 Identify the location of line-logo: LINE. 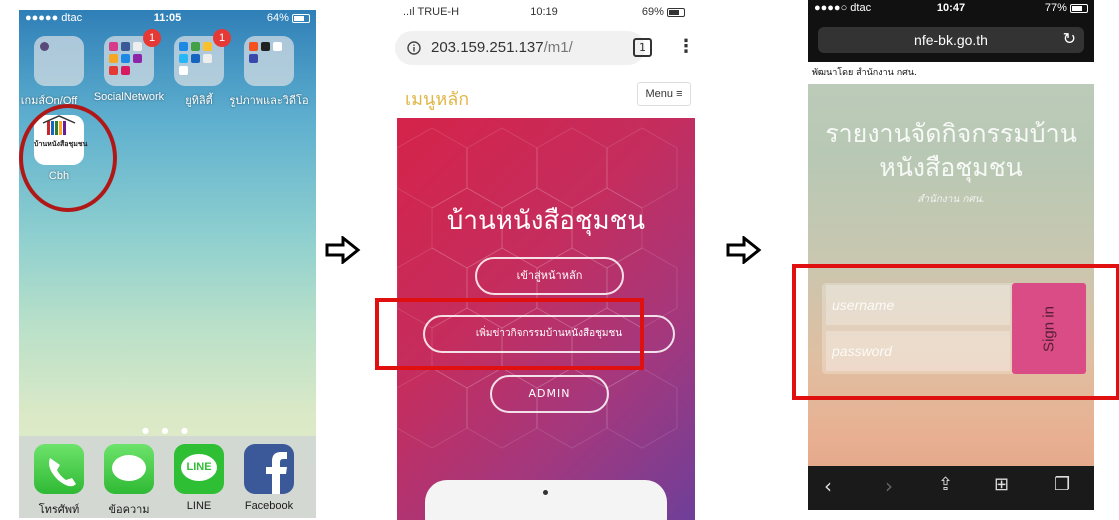
(199, 467).